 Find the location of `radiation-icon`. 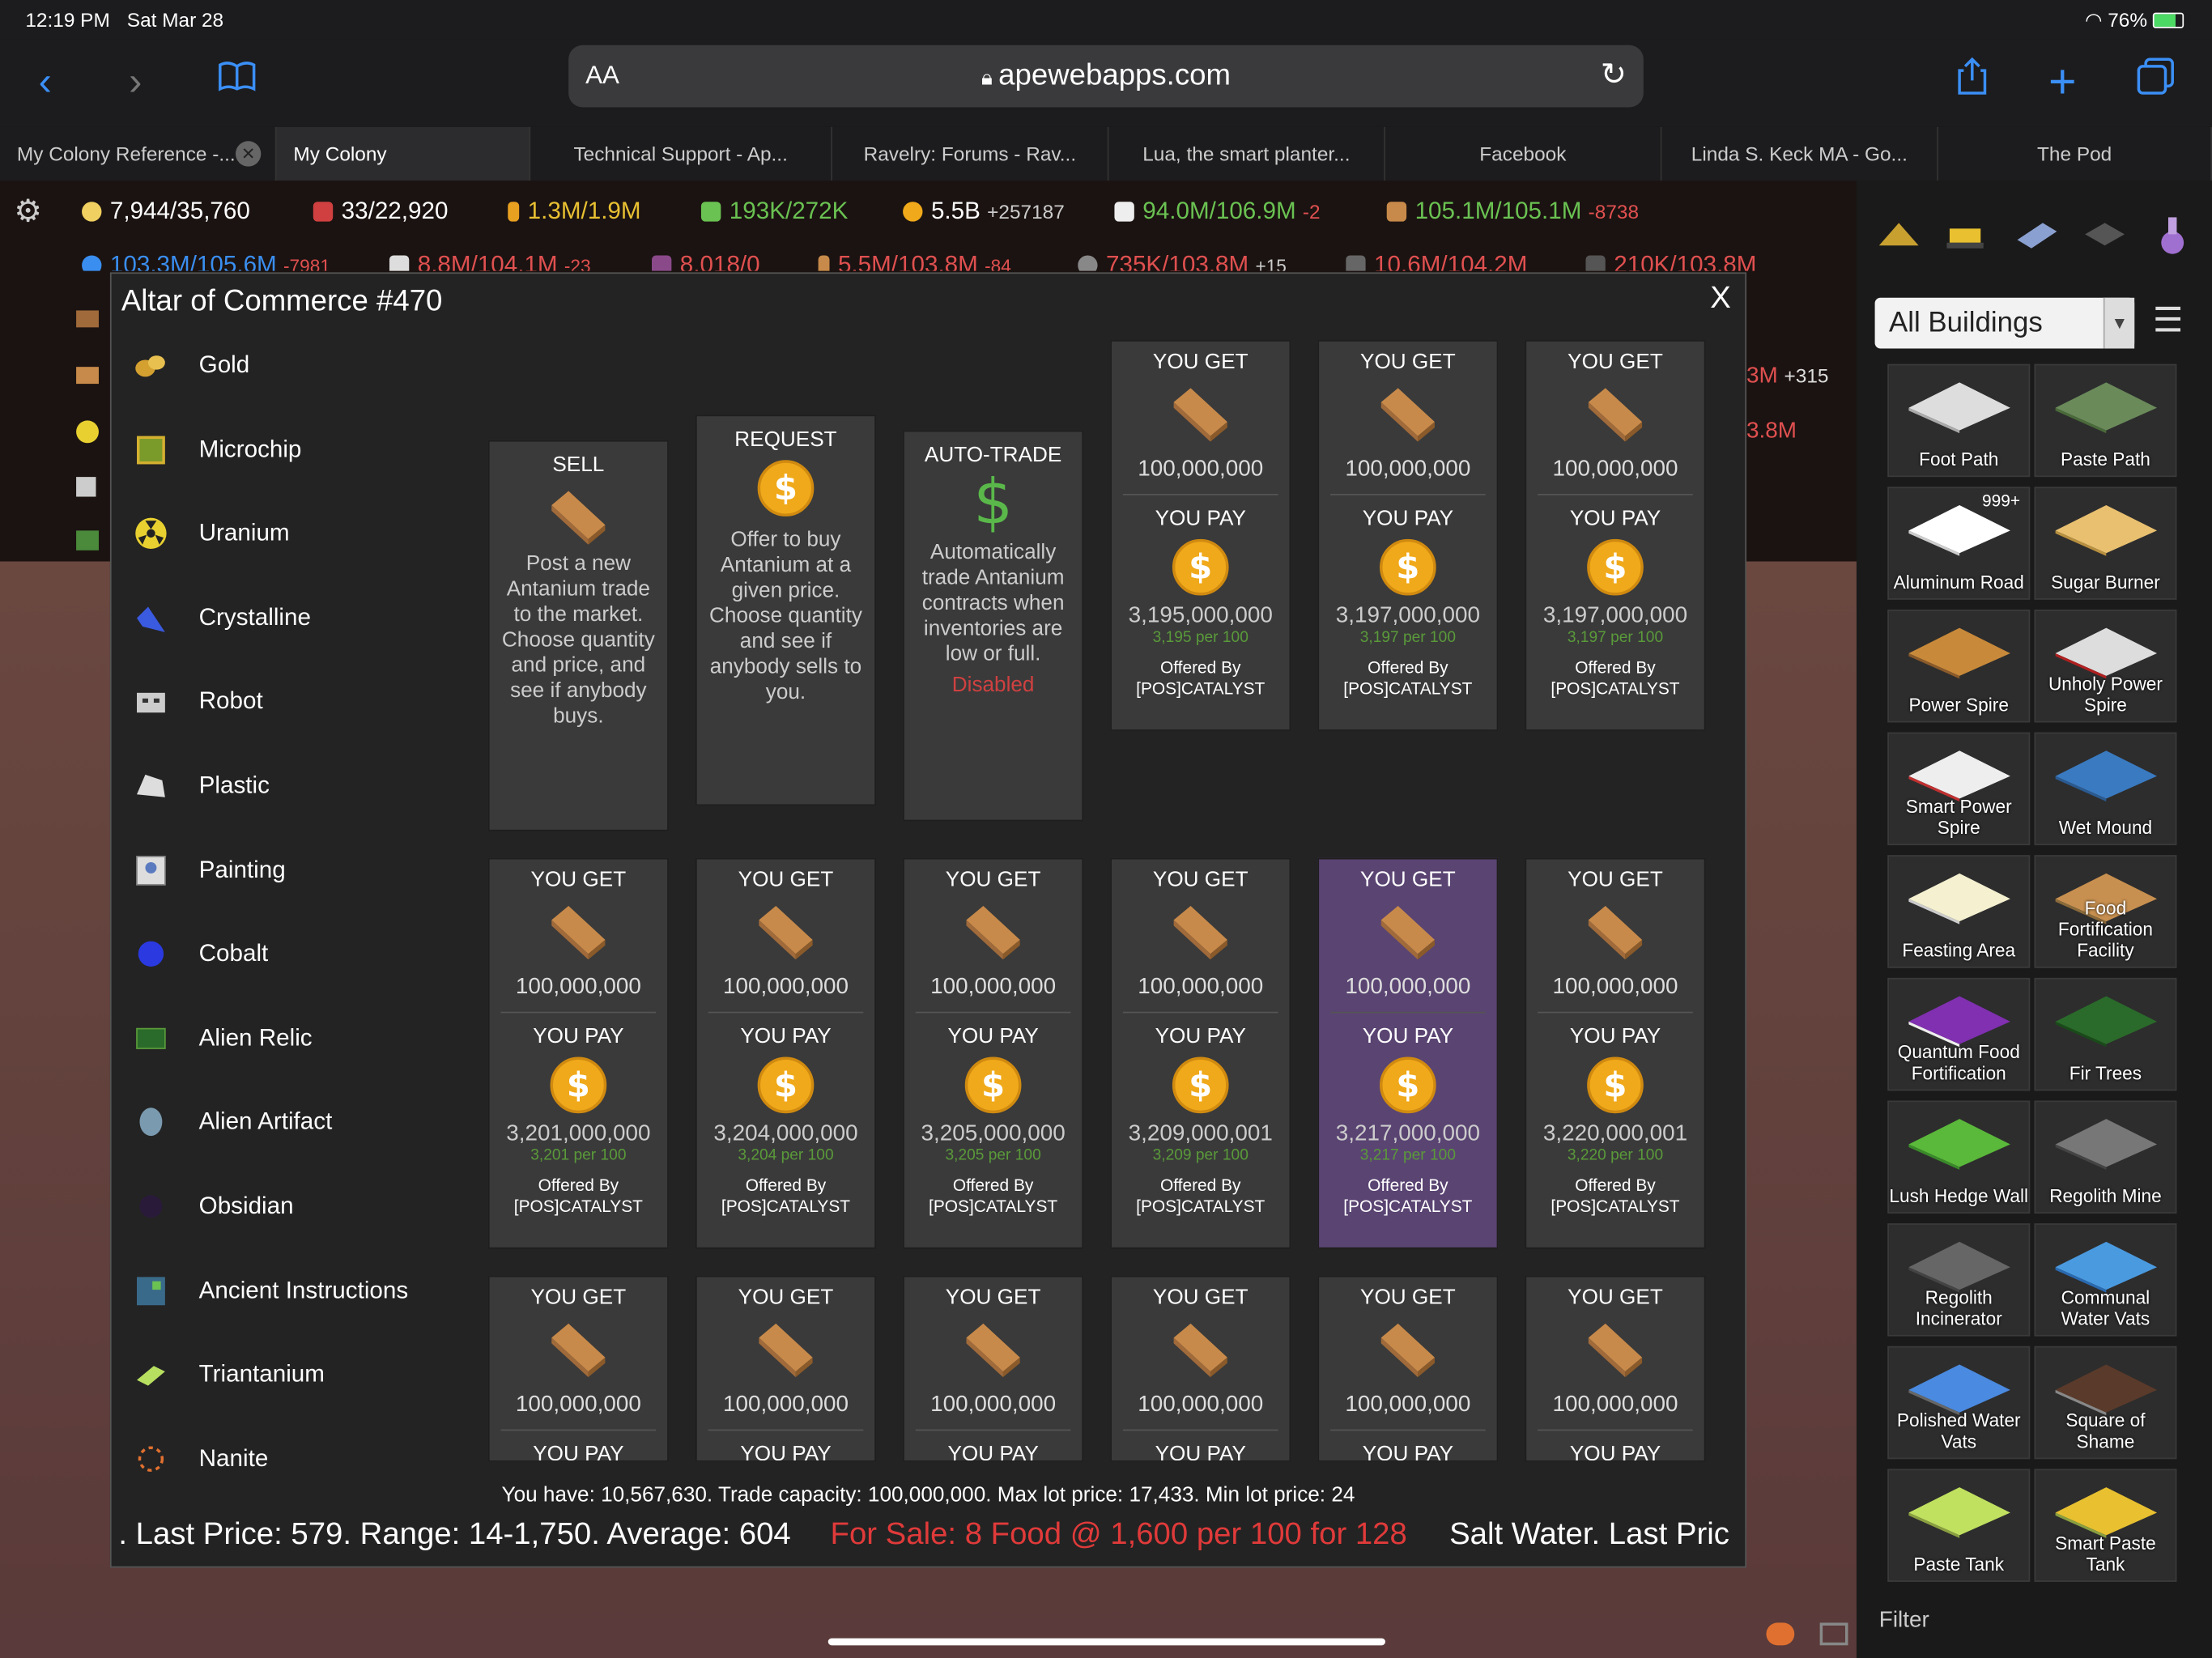

radiation-icon is located at coordinates (87, 432).